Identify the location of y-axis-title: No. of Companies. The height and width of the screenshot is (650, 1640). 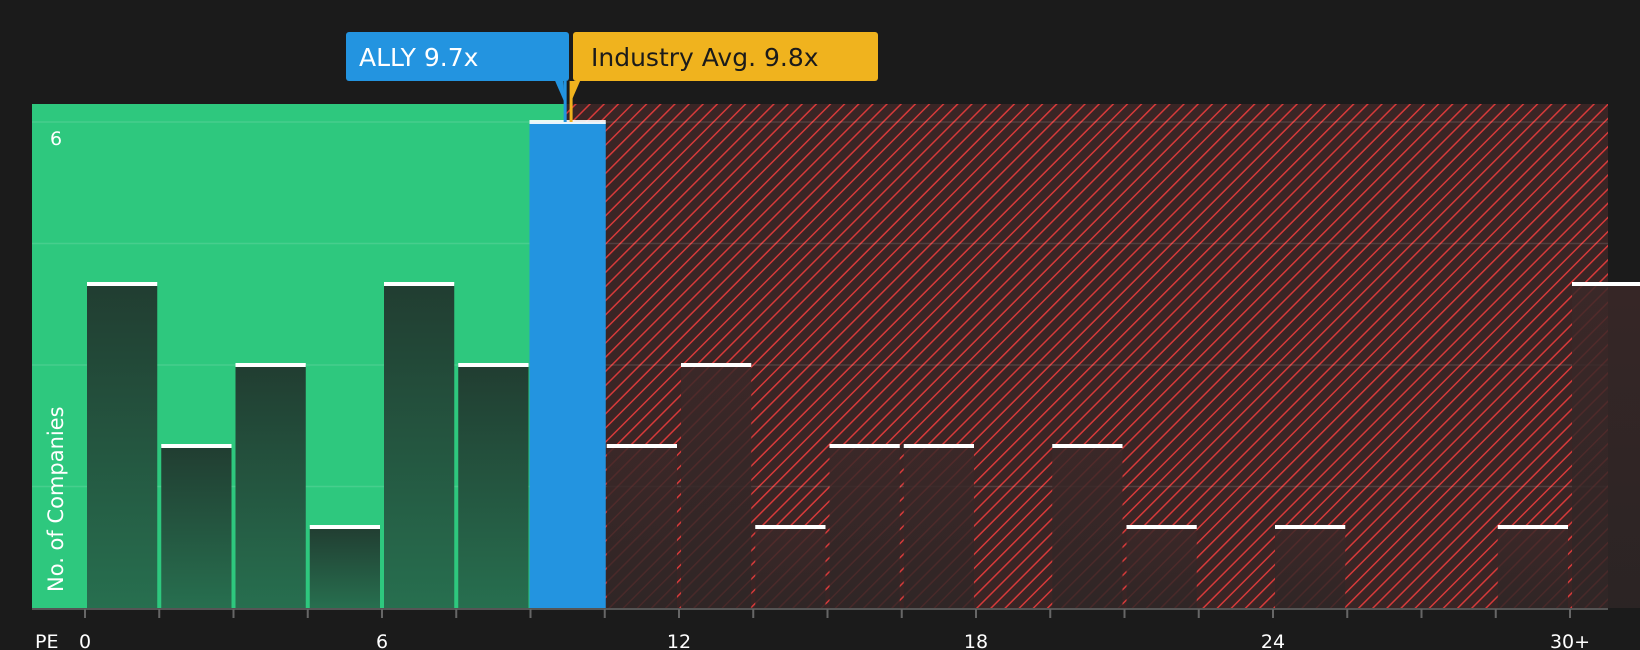
(56, 499).